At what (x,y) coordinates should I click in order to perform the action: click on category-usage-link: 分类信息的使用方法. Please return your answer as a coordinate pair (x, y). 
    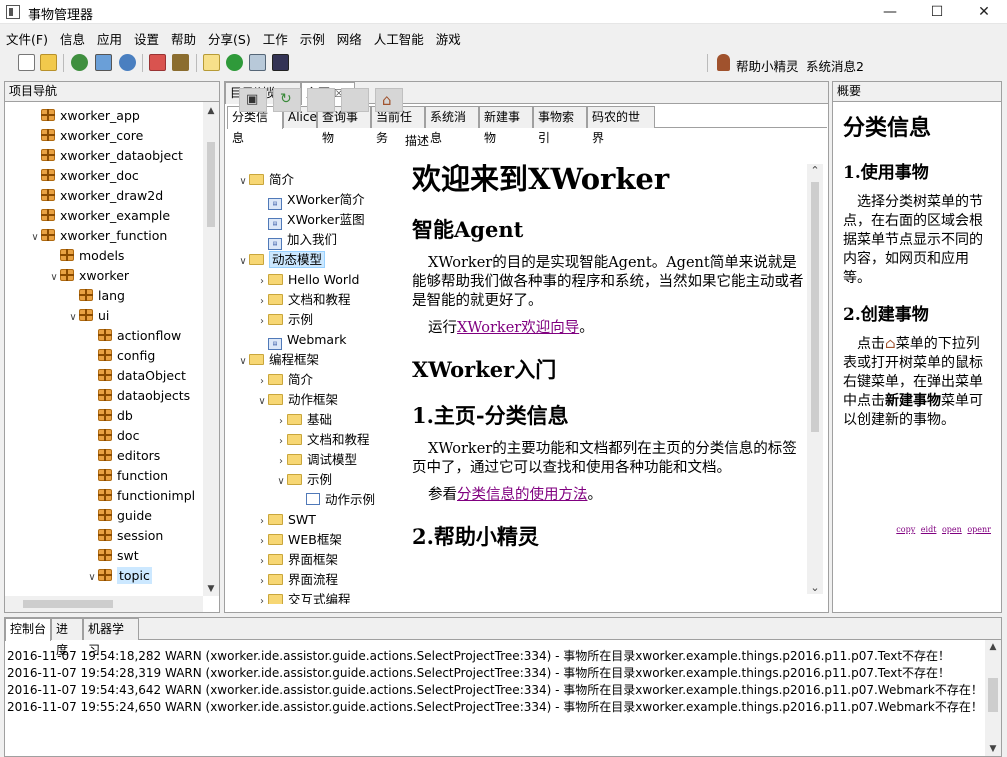
    Looking at the image, I should click on (522, 495).